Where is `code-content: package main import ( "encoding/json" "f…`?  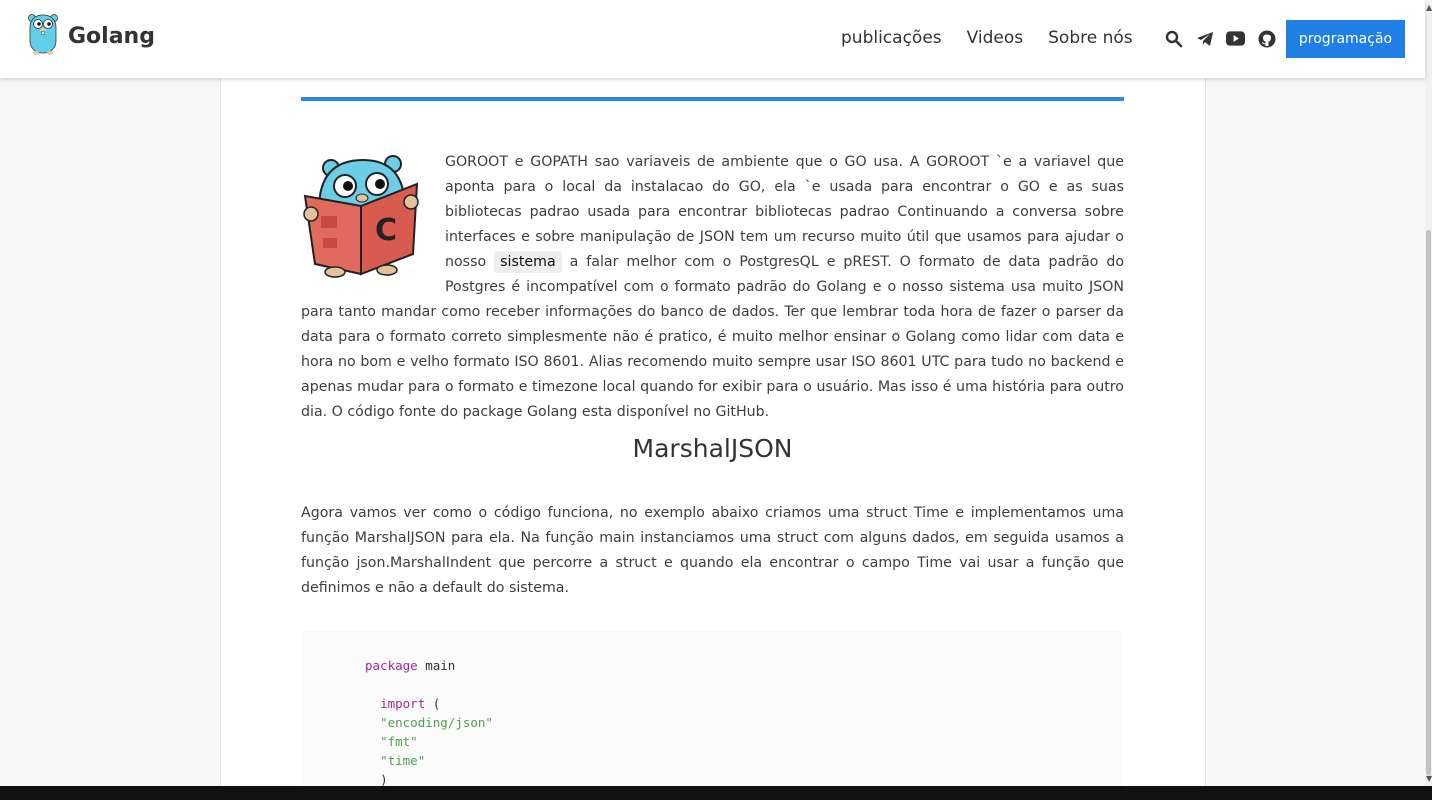 code-content: package main import ( "encoding/json" "f… is located at coordinates (429, 721).